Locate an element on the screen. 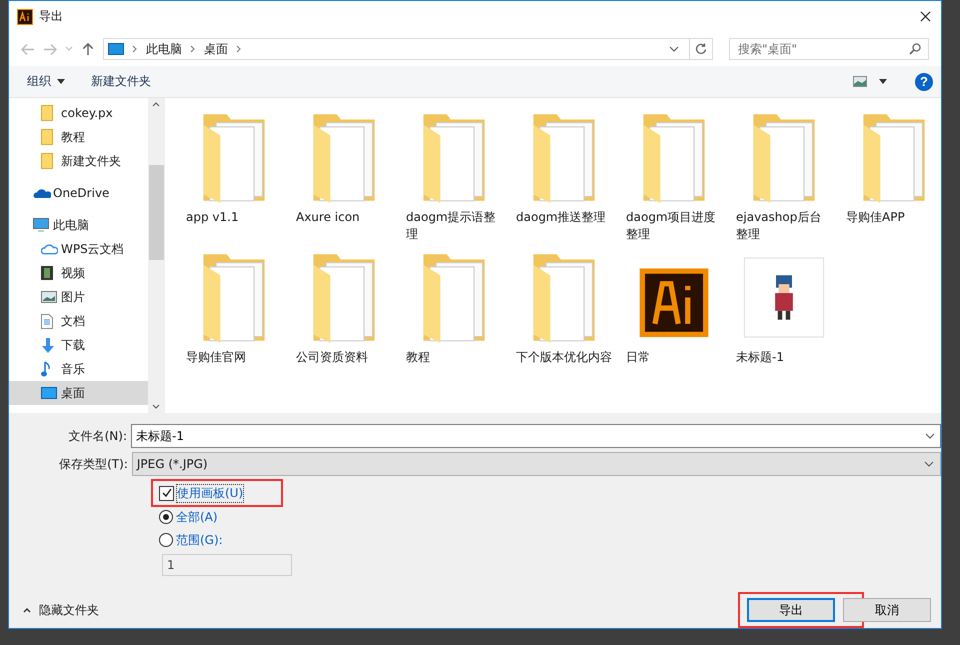 This screenshot has height=645, width=960. checkbox-label: 使用画板(U) is located at coordinates (210, 493).